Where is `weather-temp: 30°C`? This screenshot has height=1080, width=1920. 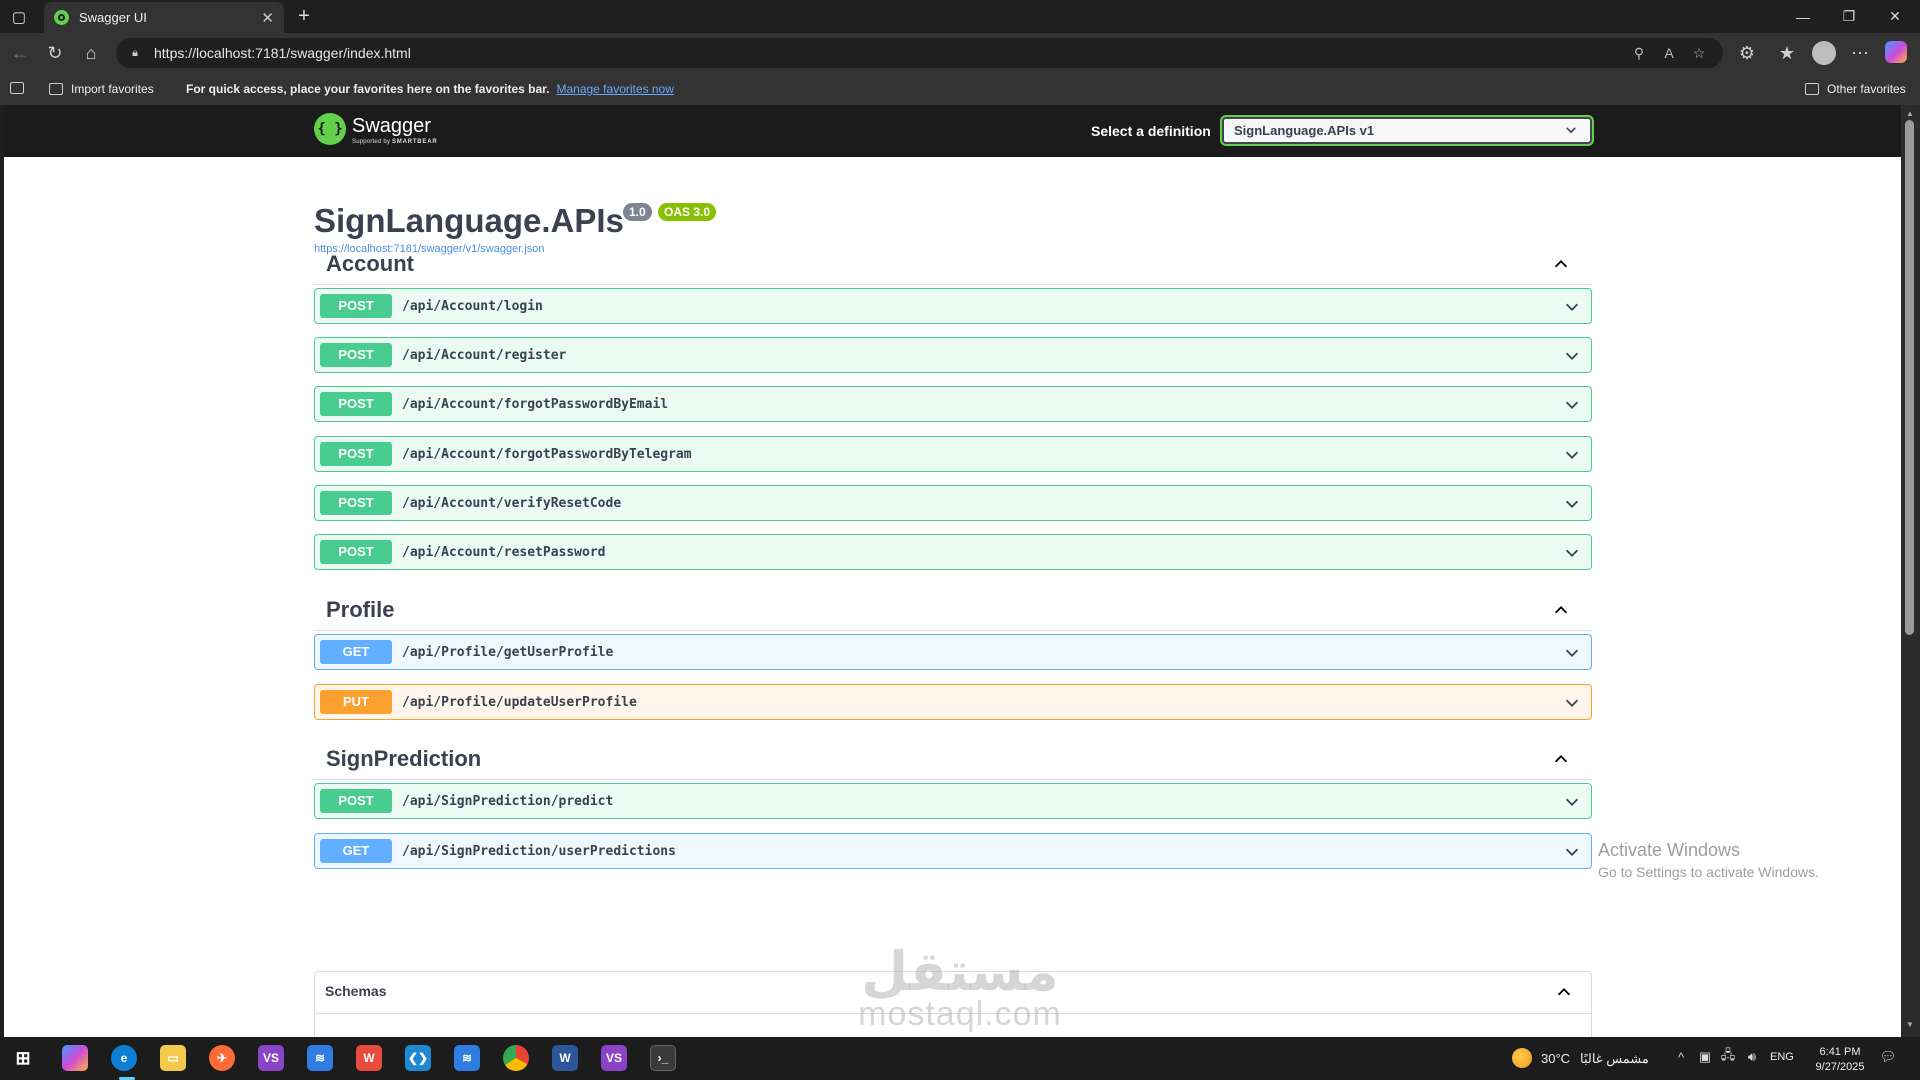 weather-temp: 30°C is located at coordinates (1555, 1058).